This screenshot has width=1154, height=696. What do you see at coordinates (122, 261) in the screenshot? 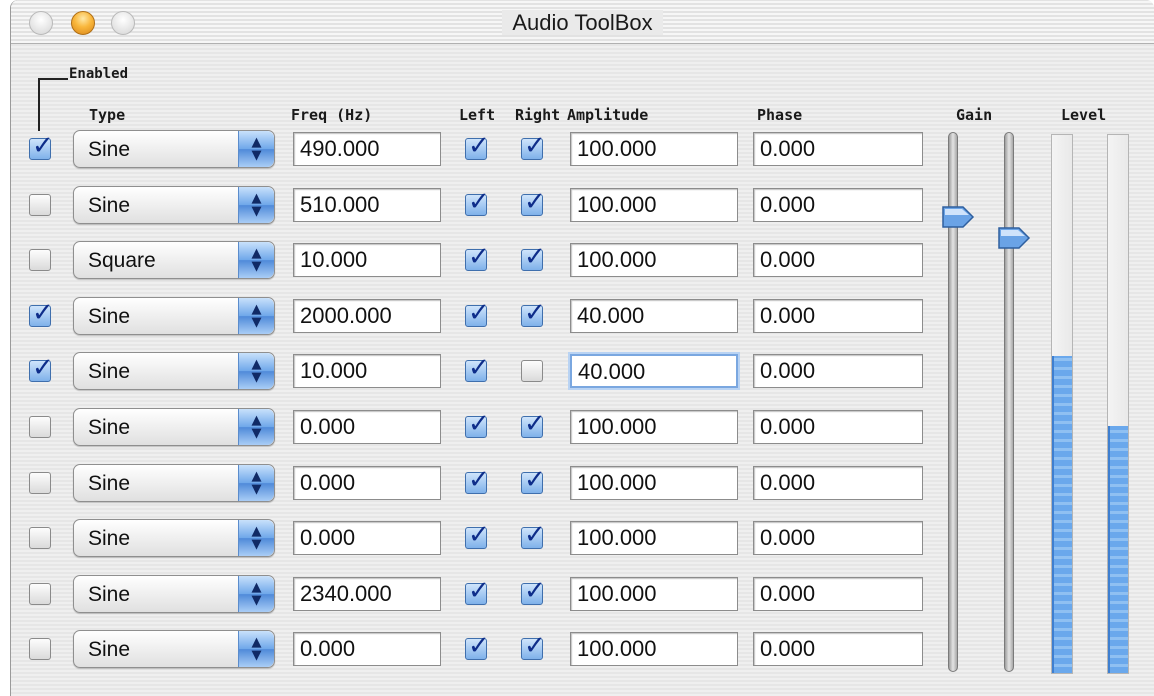
I see `type-value: Square` at bounding box center [122, 261].